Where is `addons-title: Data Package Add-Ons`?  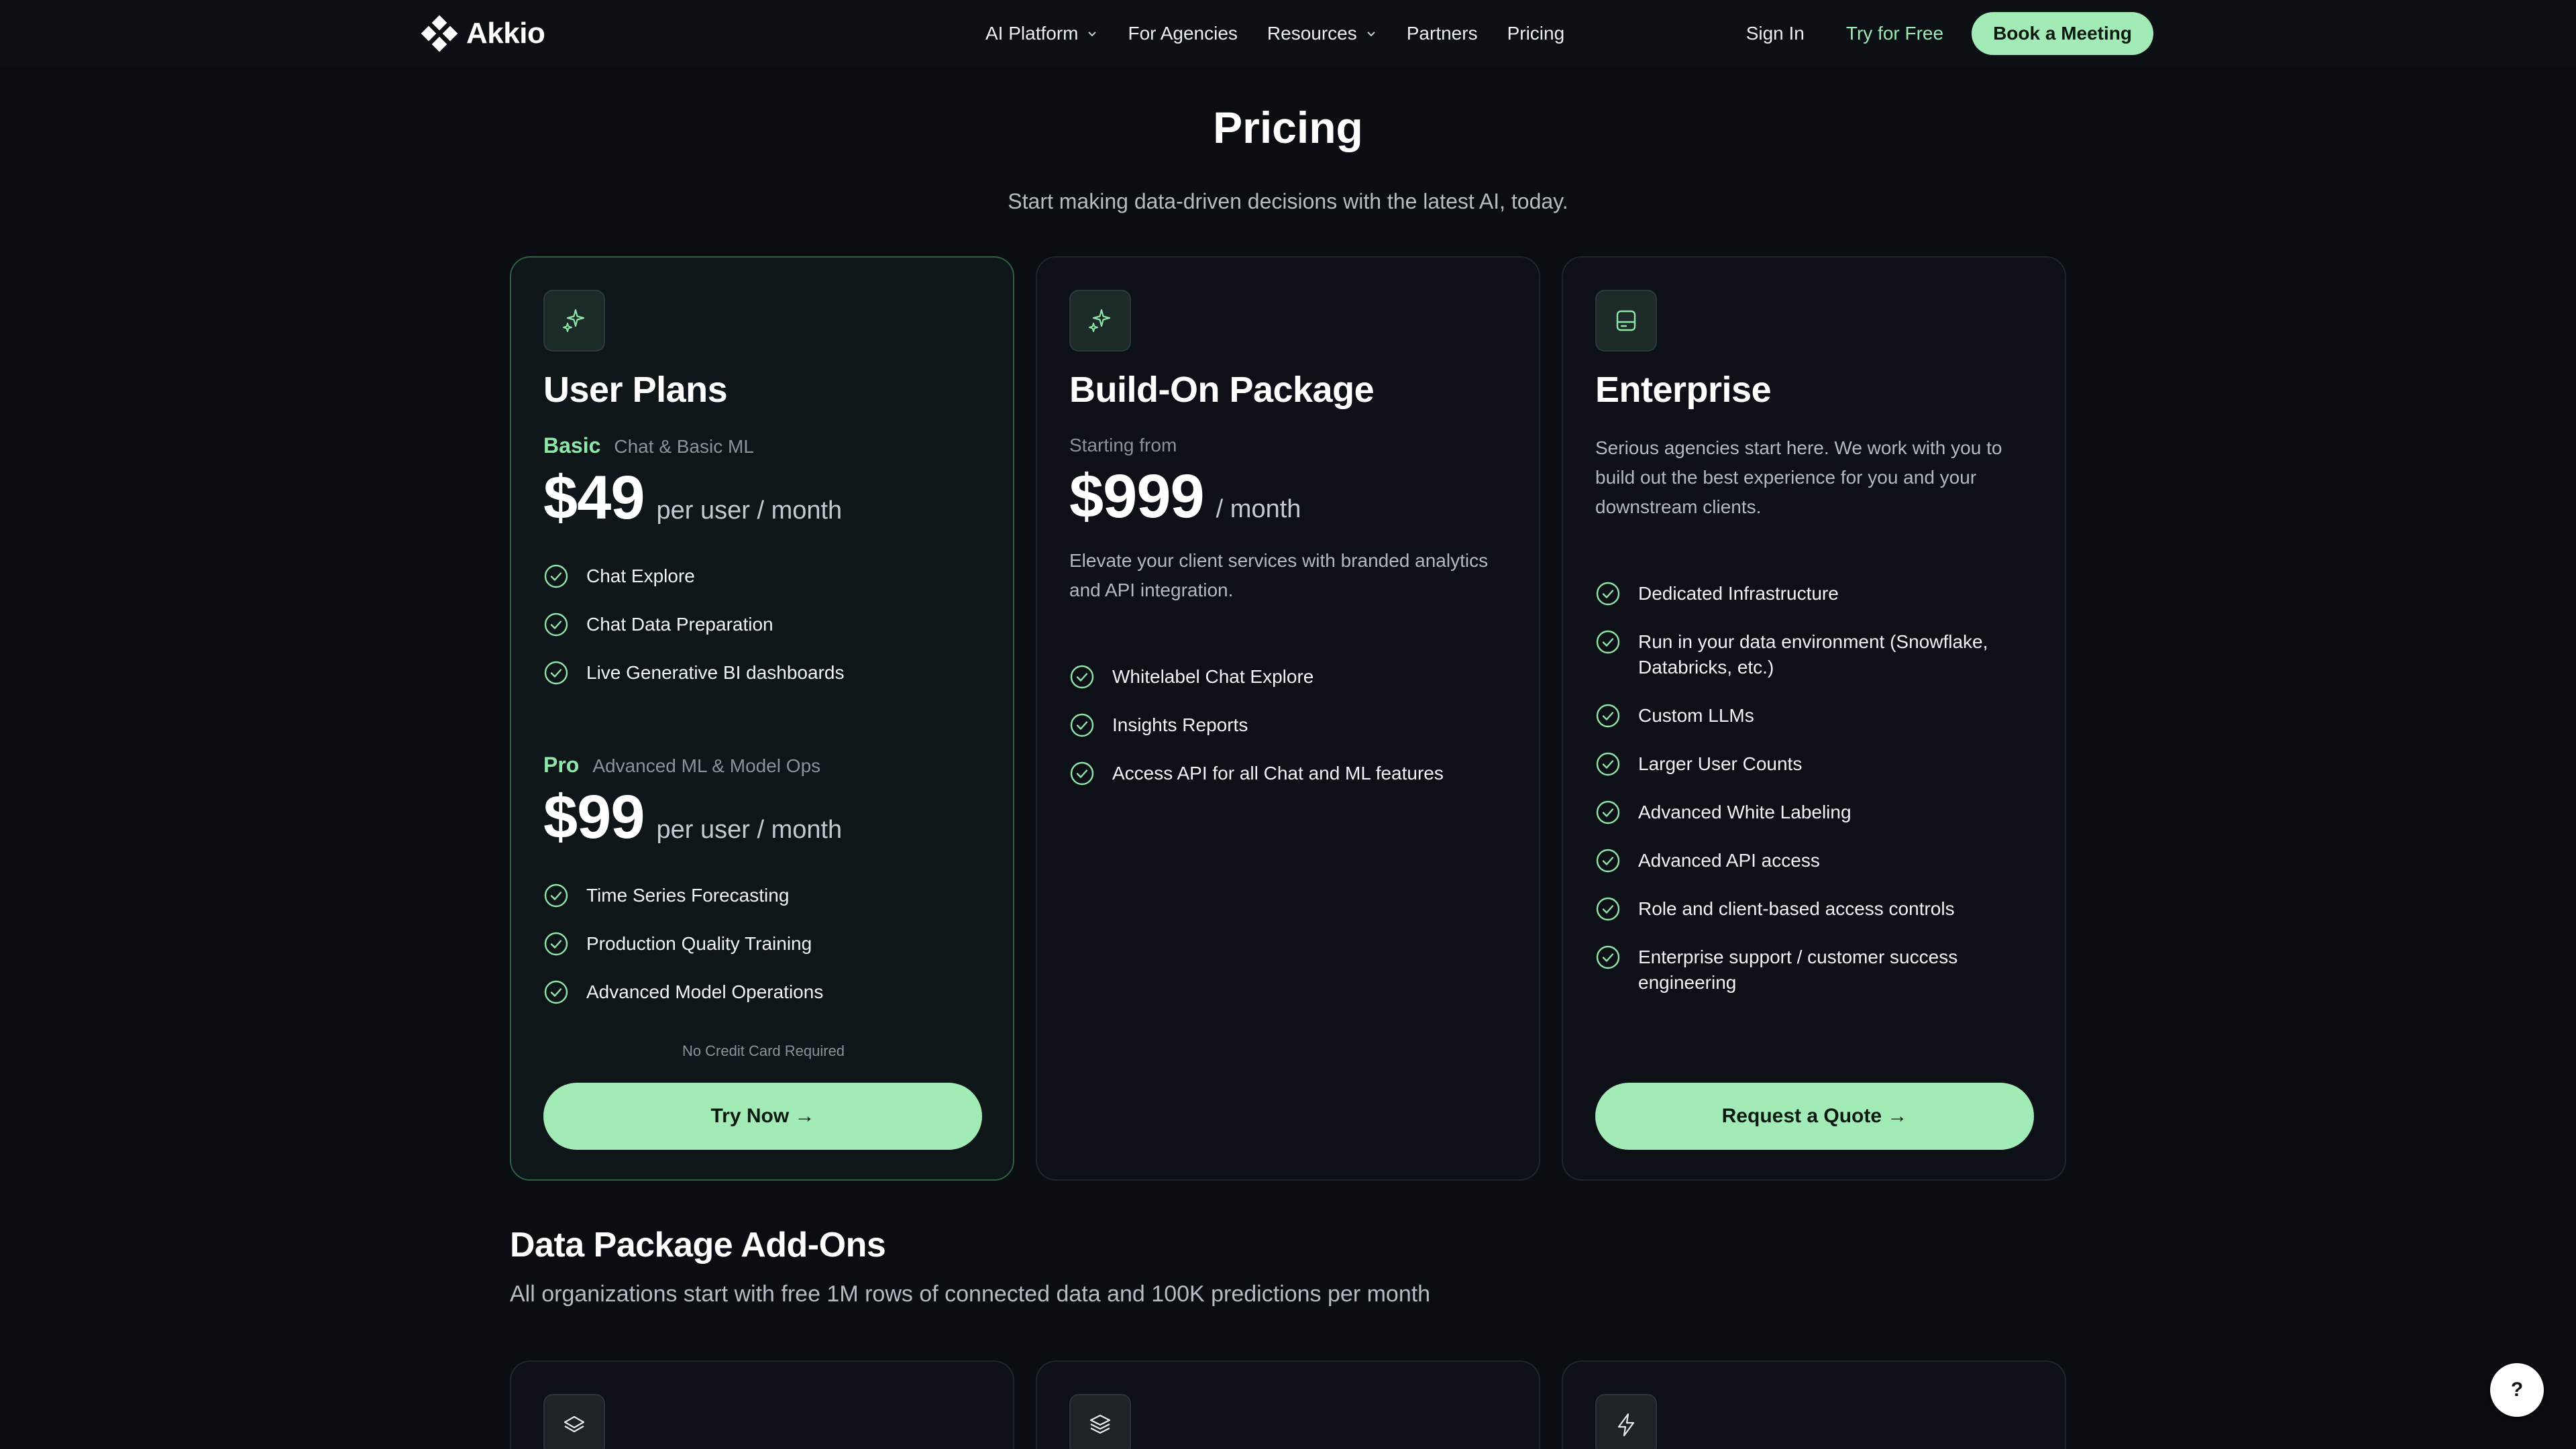
addons-title: Data Package Add-Ons is located at coordinates (698, 1245).